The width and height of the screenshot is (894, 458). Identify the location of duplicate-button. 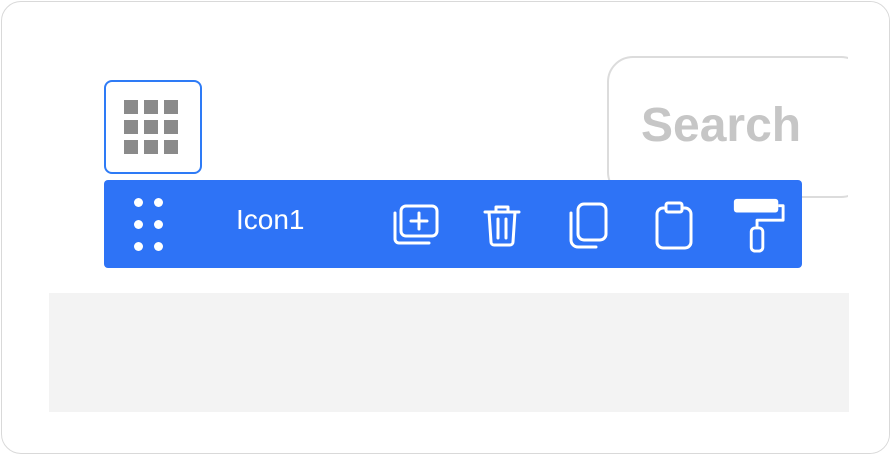
(588, 225).